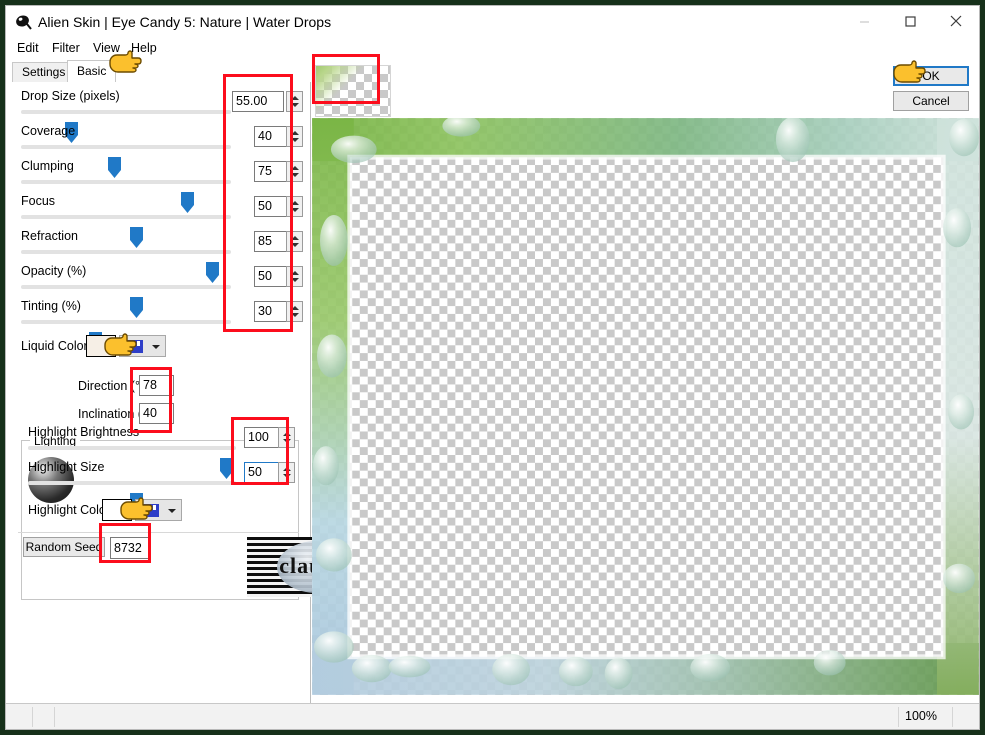 The width and height of the screenshot is (985, 735). Describe the element at coordinates (54, 346) in the screenshot. I see `liquid-color-label: Liquid Color` at that location.